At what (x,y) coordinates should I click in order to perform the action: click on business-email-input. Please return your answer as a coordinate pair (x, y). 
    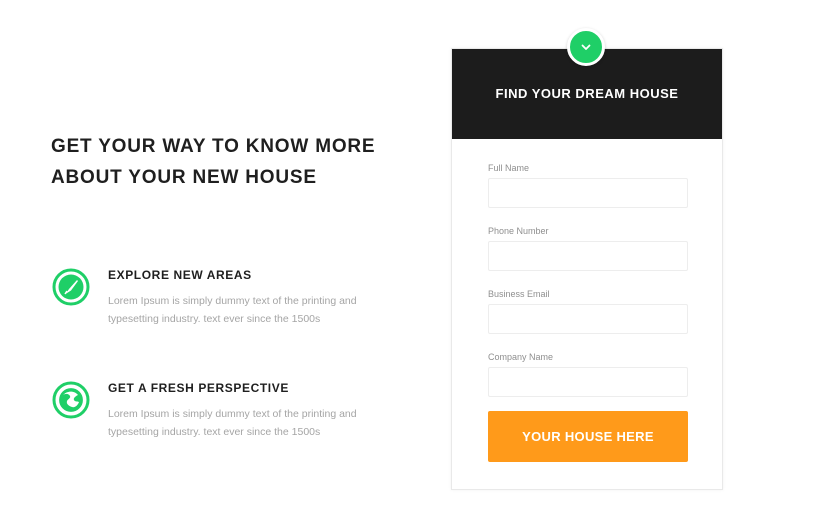
    Looking at the image, I should click on (588, 319).